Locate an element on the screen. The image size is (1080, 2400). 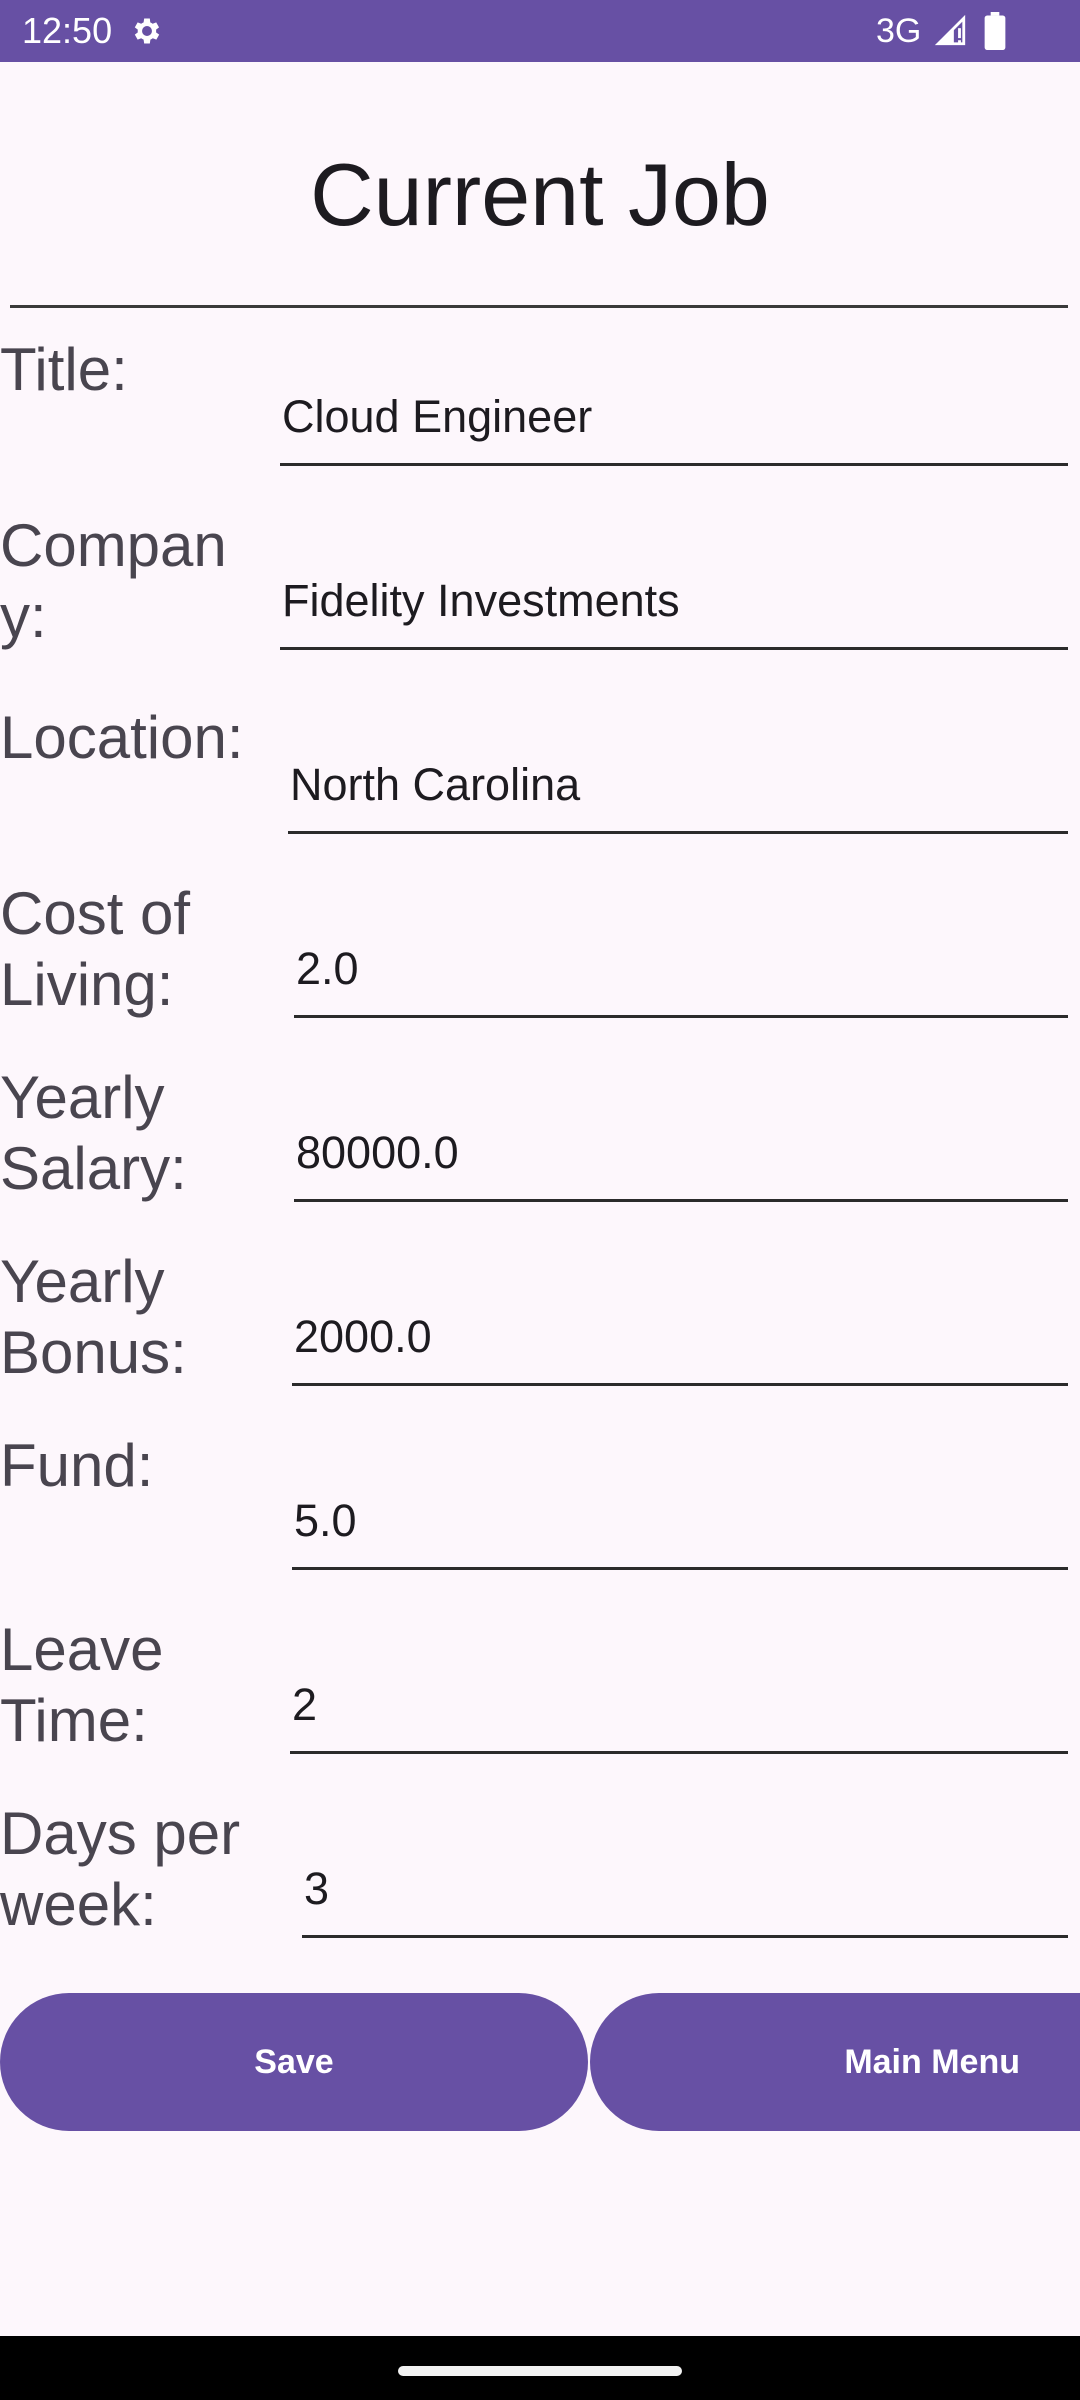
status-bar: 12:50 3G is located at coordinates (540, 31).